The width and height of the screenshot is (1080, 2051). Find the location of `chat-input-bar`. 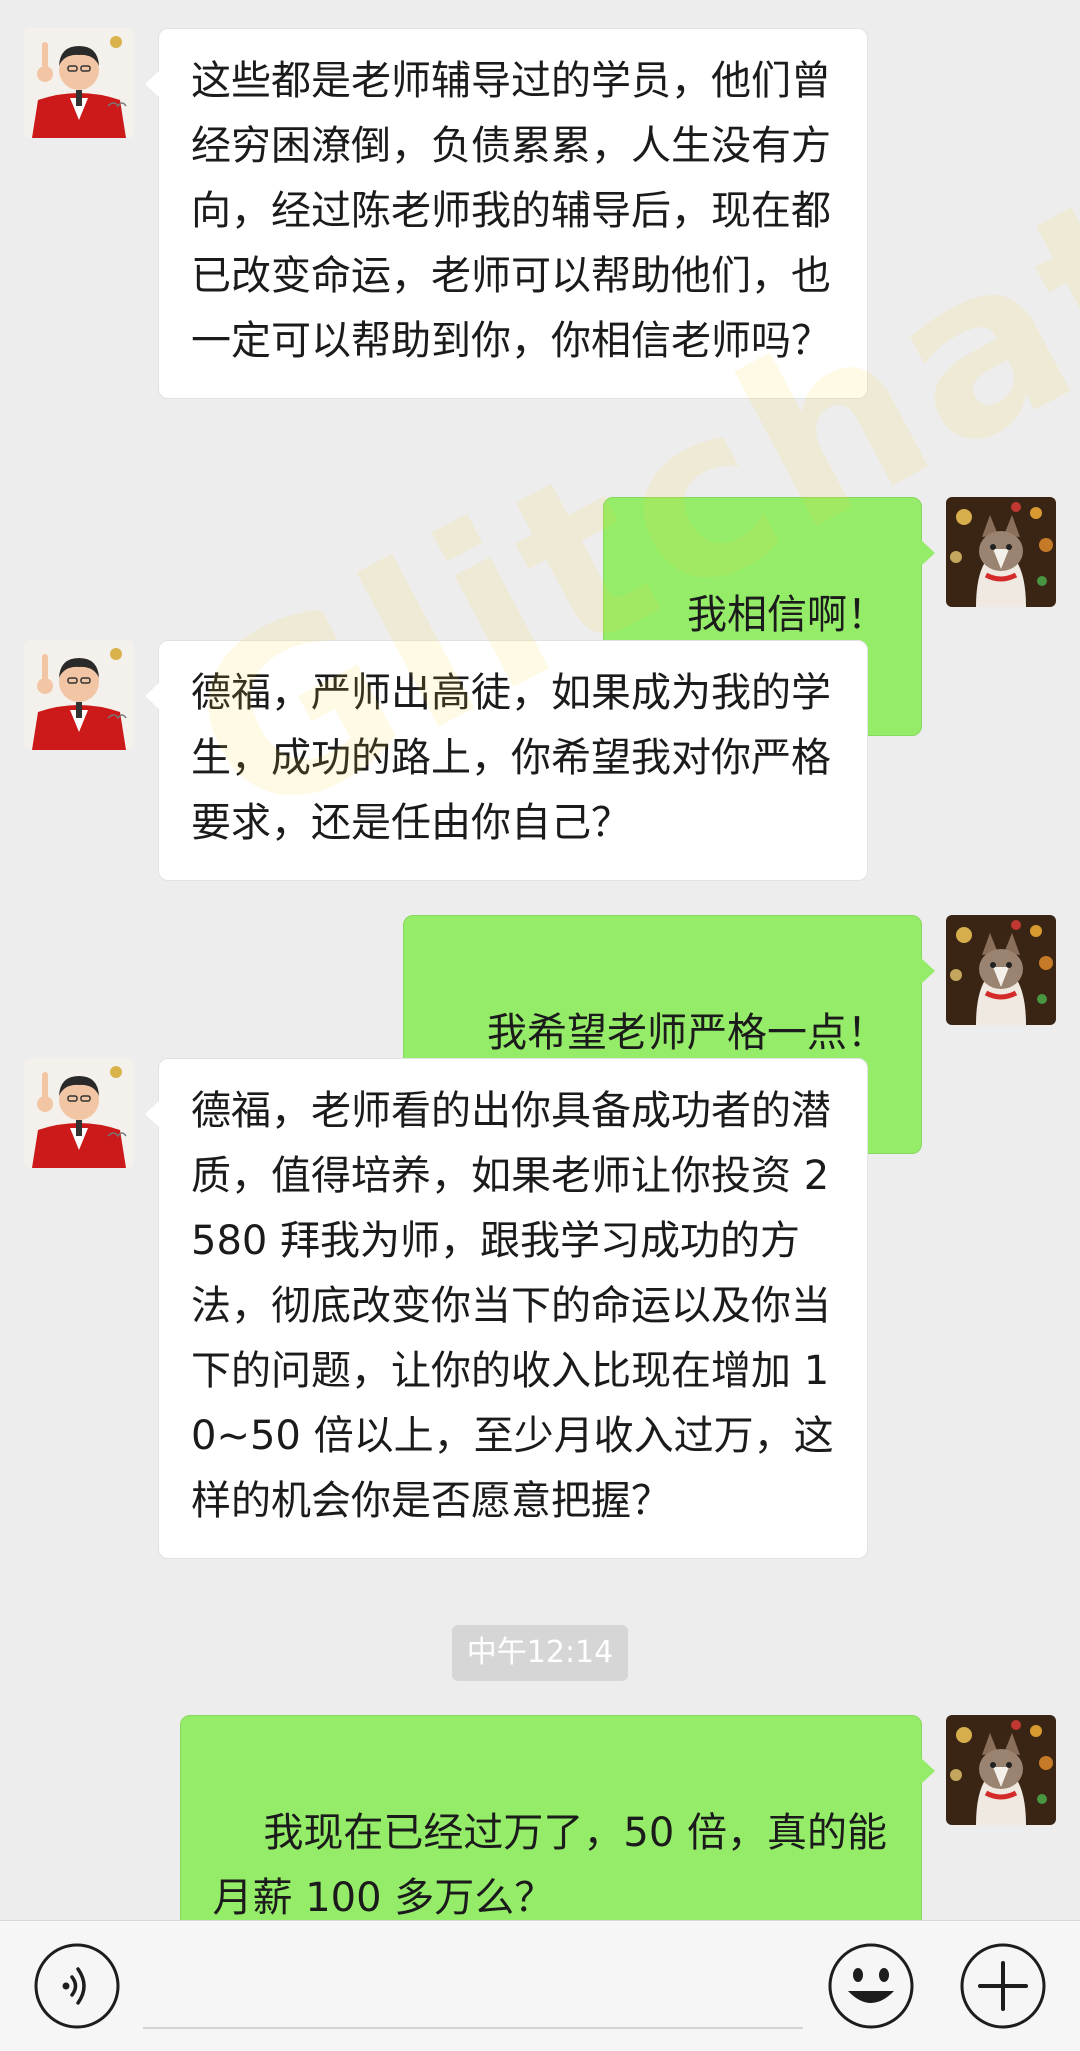

chat-input-bar is located at coordinates (540, 1985).